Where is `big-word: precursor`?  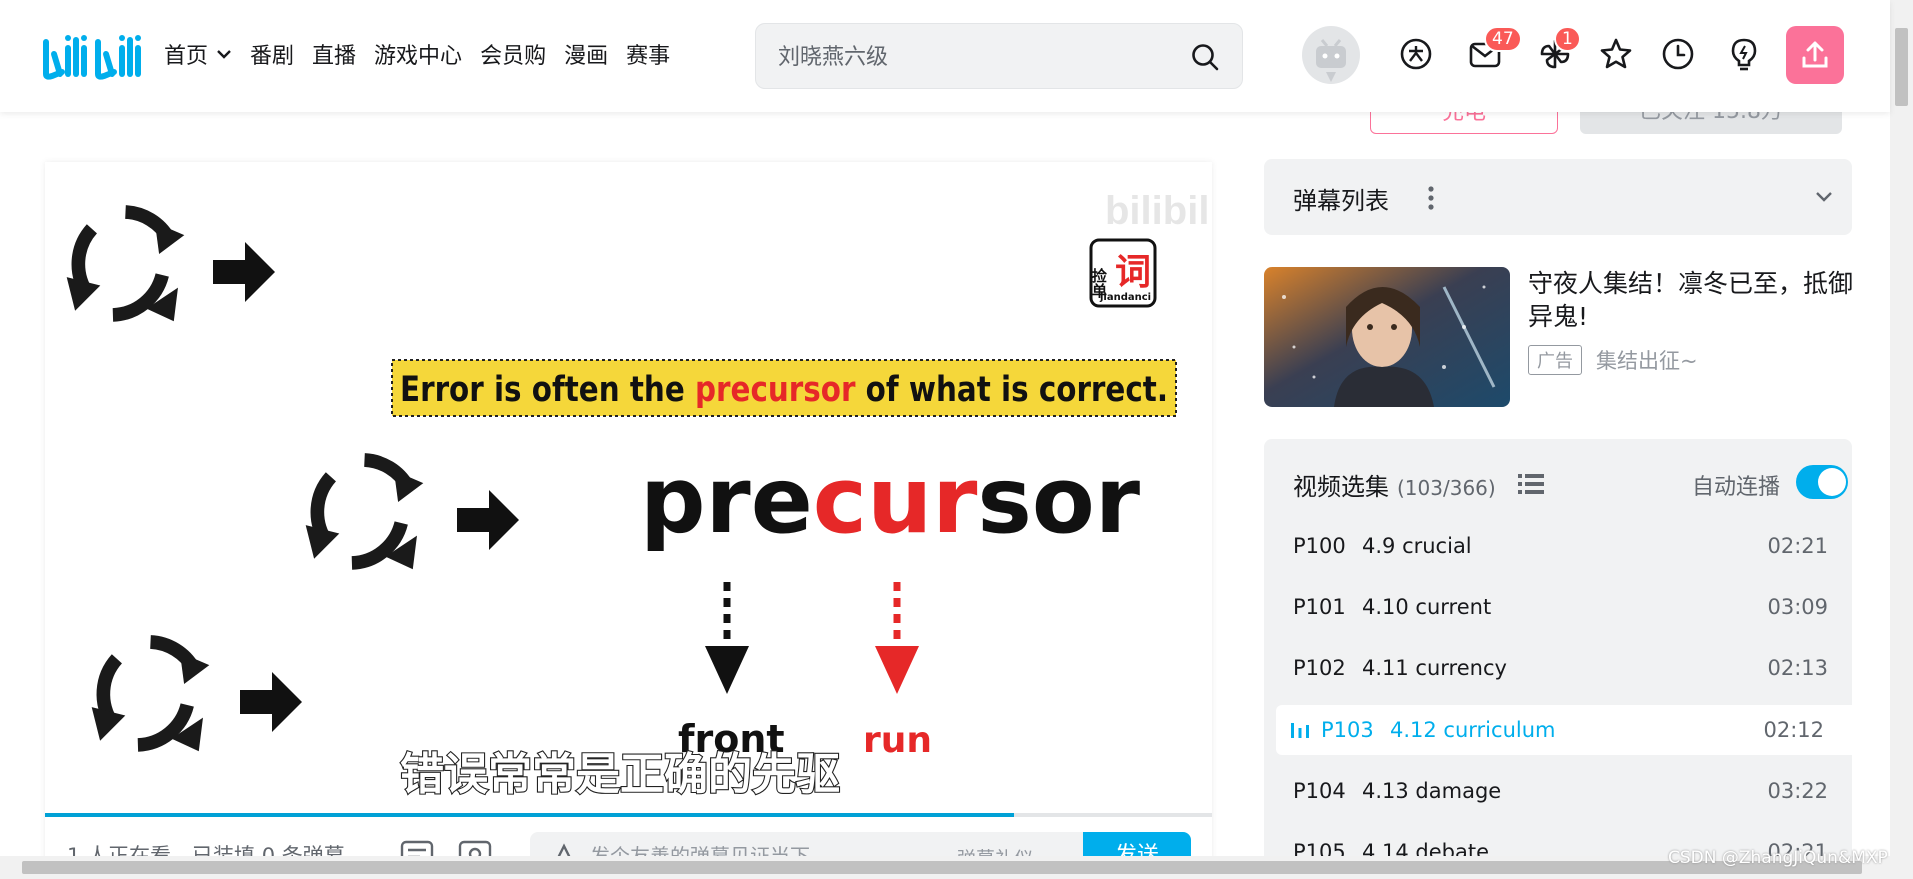 big-word: precursor is located at coordinates (890, 500).